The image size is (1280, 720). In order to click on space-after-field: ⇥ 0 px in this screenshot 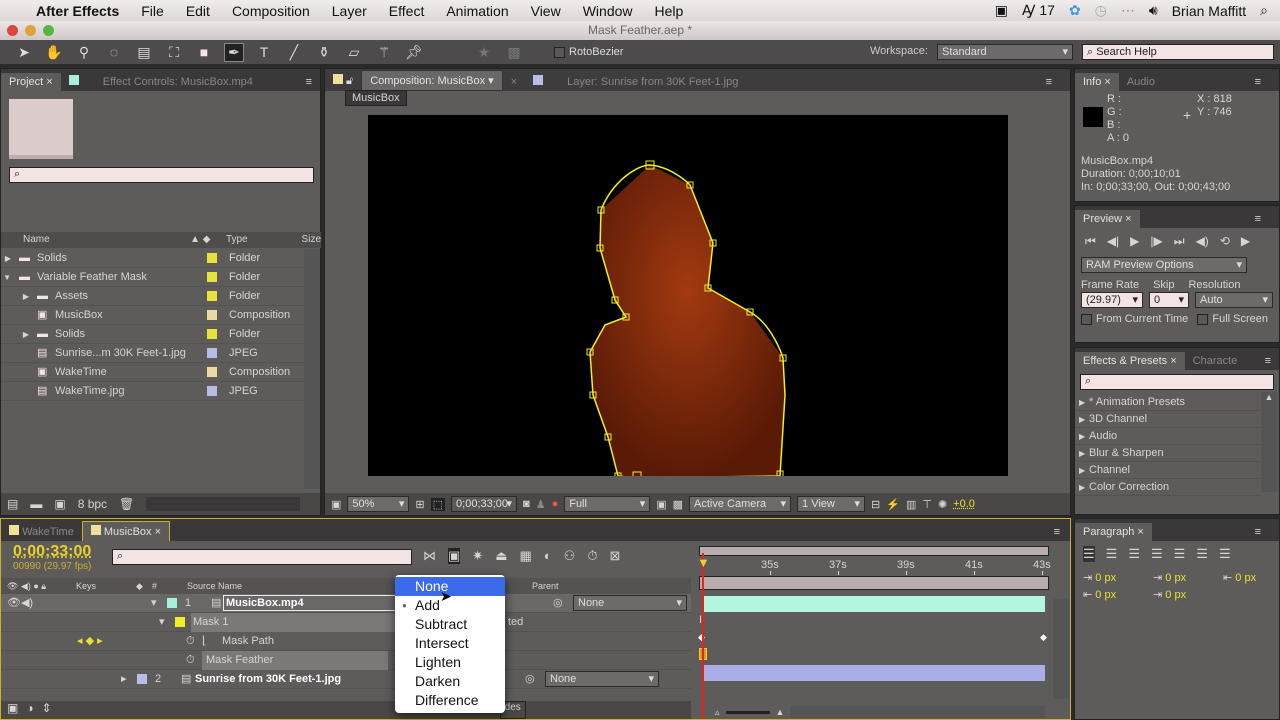, I will do `click(1188, 594)`.